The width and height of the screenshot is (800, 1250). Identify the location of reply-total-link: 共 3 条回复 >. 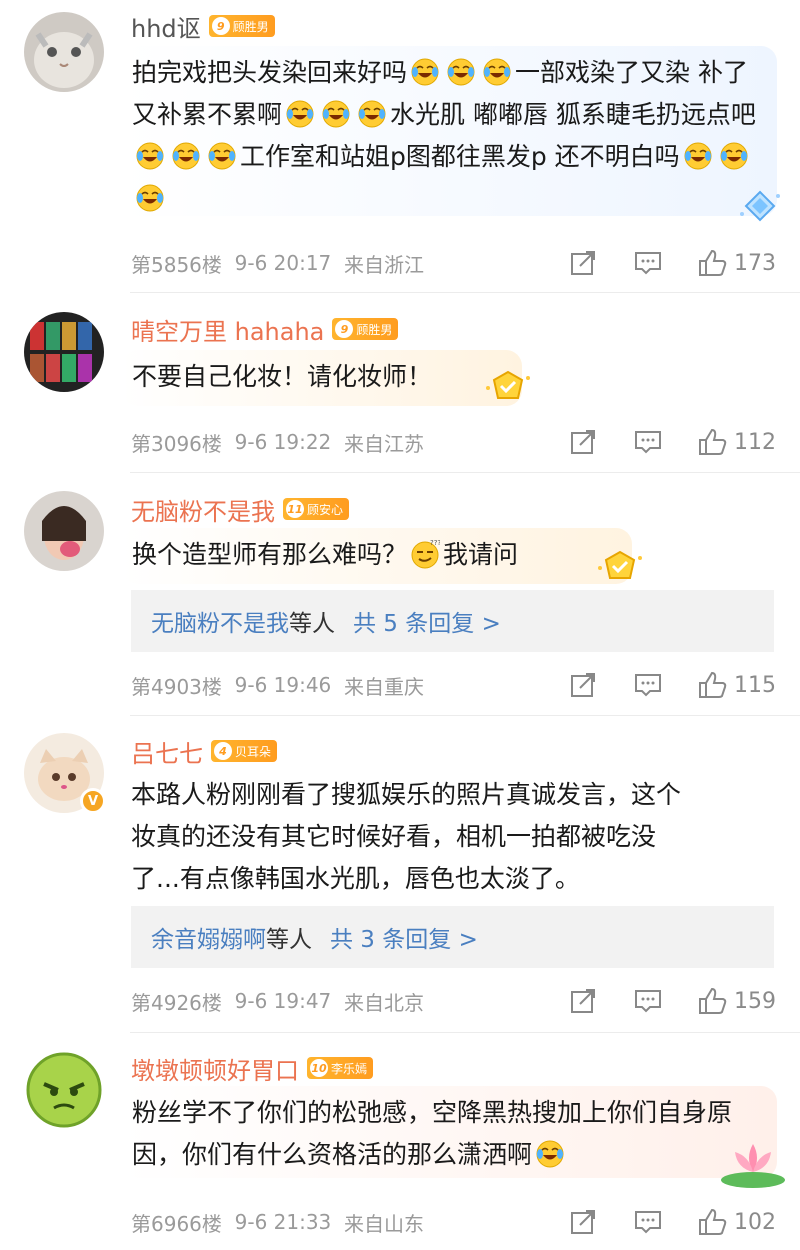
(404, 937).